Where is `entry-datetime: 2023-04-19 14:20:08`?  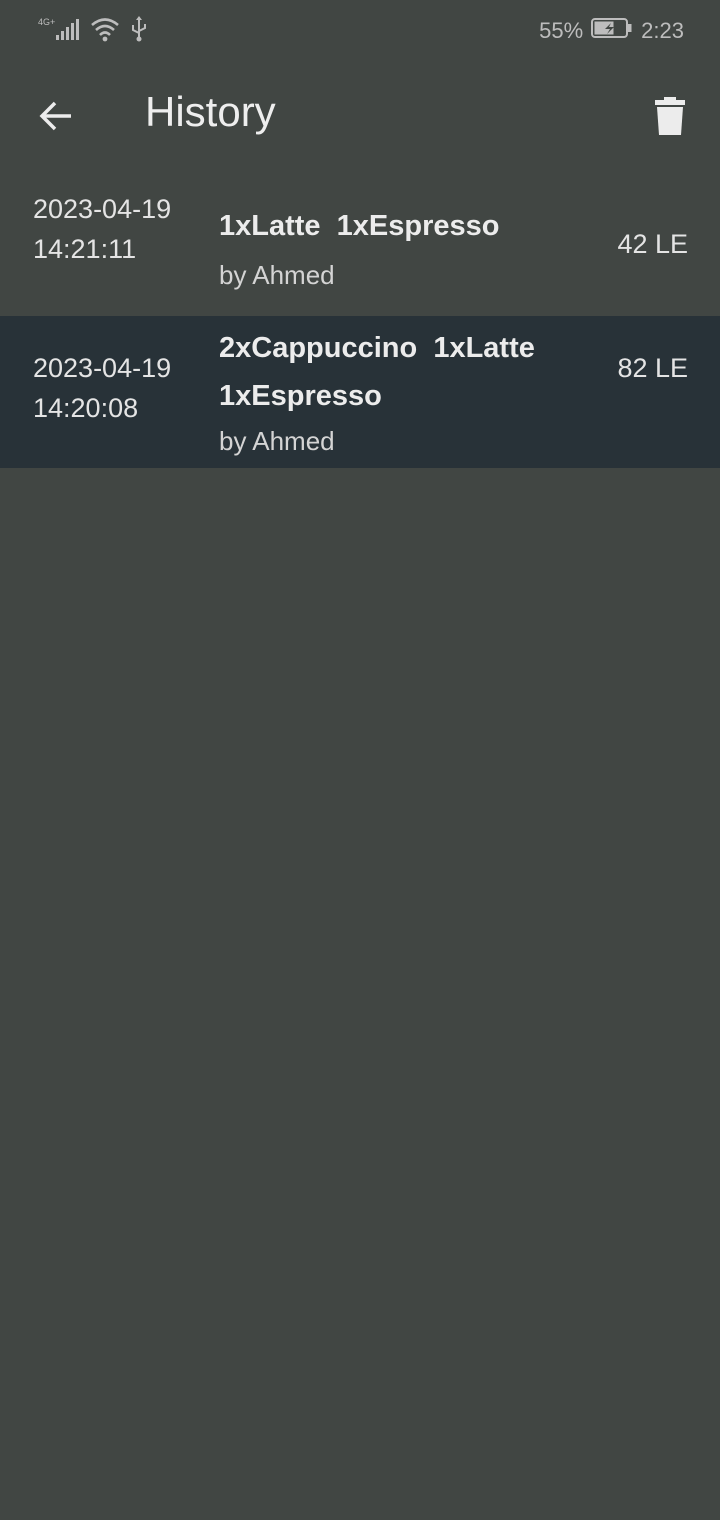 entry-datetime: 2023-04-19 14:20:08 is located at coordinates (102, 388).